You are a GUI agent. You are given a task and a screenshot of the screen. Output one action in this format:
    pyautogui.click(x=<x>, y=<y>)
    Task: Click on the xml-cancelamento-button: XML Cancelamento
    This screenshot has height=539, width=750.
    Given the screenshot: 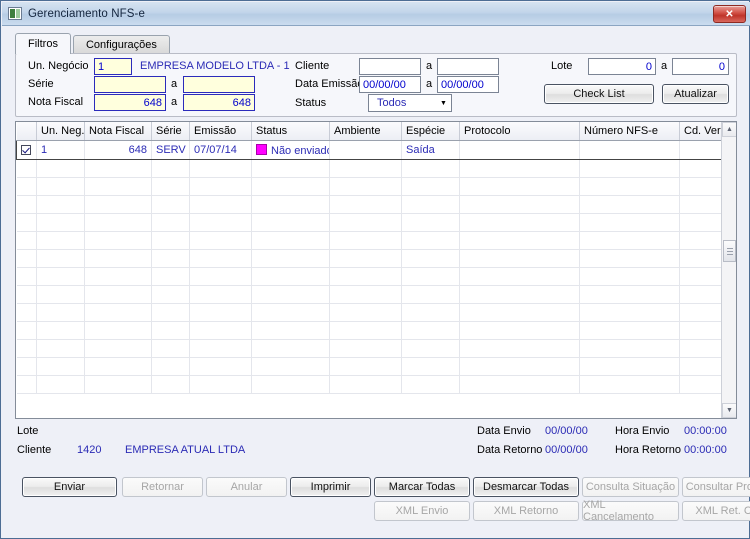 What is the action you would take?
    pyautogui.click(x=630, y=511)
    